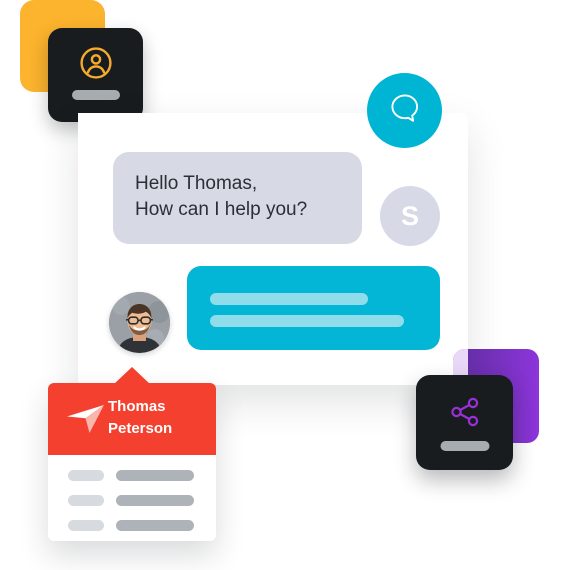 This screenshot has width=561, height=570. I want to click on notification-rows, so click(132, 500).